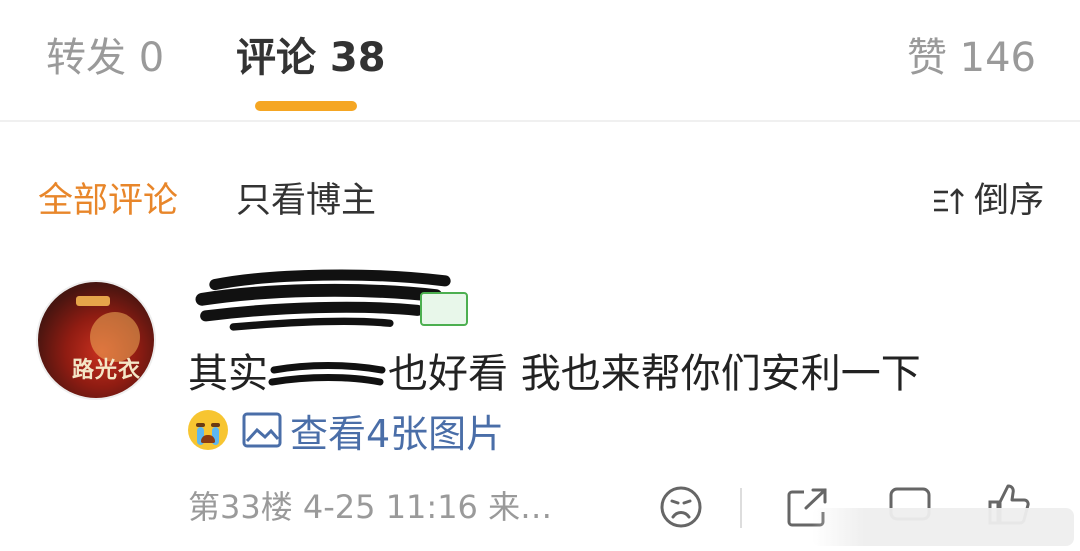  What do you see at coordinates (328, 376) in the screenshot?
I see `redacted-text` at bounding box center [328, 376].